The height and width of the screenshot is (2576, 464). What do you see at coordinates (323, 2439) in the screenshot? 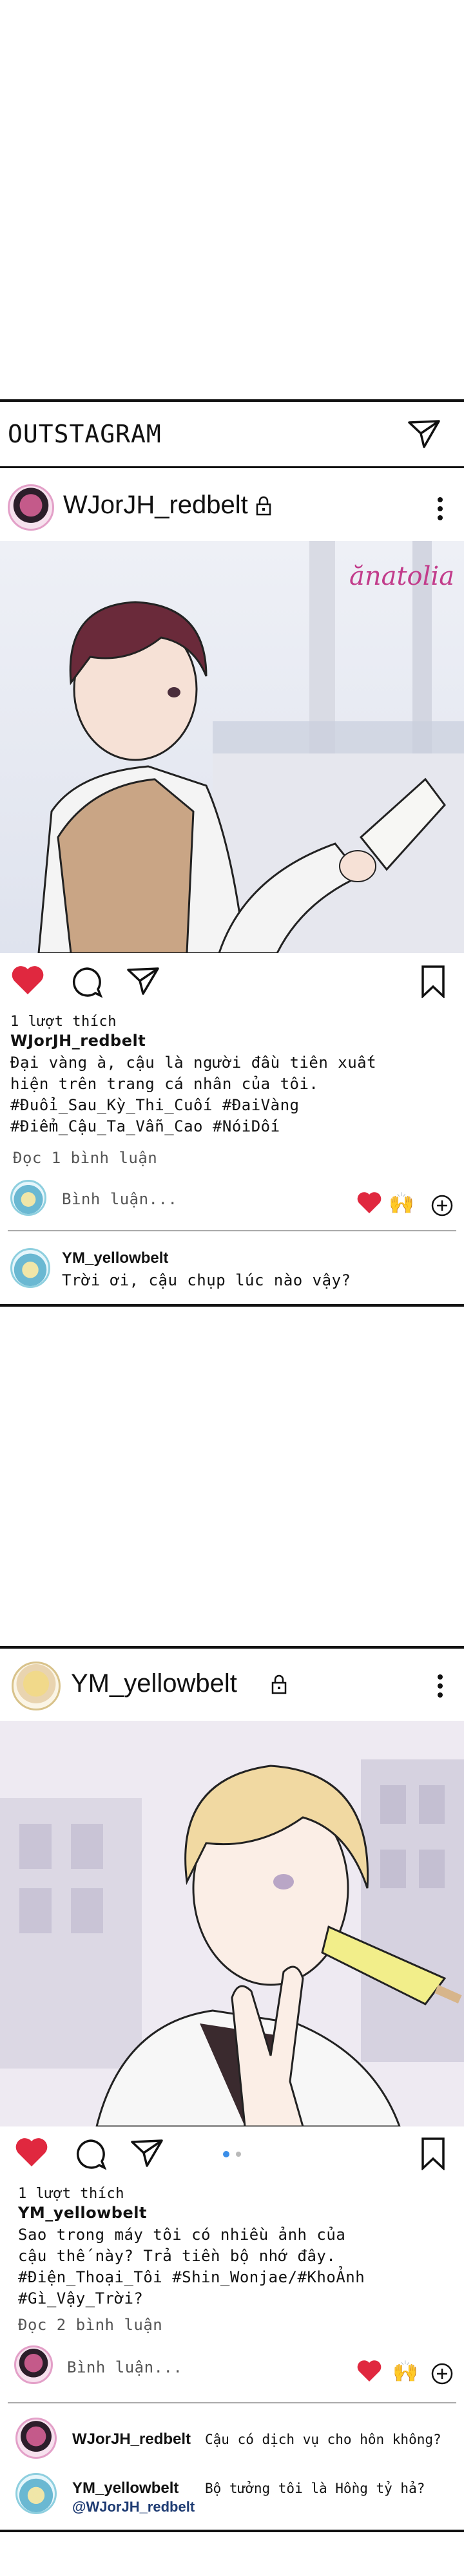
I see `comment-text: Cậu có dịch vụ cho hôn không?` at bounding box center [323, 2439].